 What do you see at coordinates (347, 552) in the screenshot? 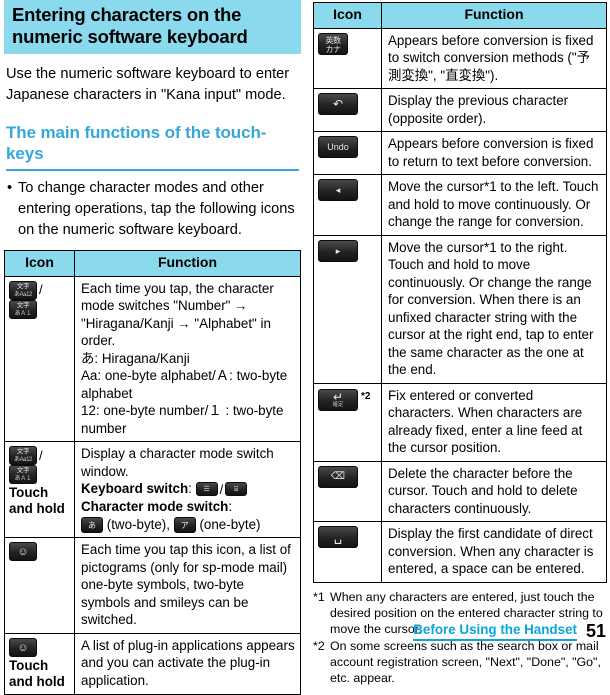
I see `icon-cell: ␣` at bounding box center [347, 552].